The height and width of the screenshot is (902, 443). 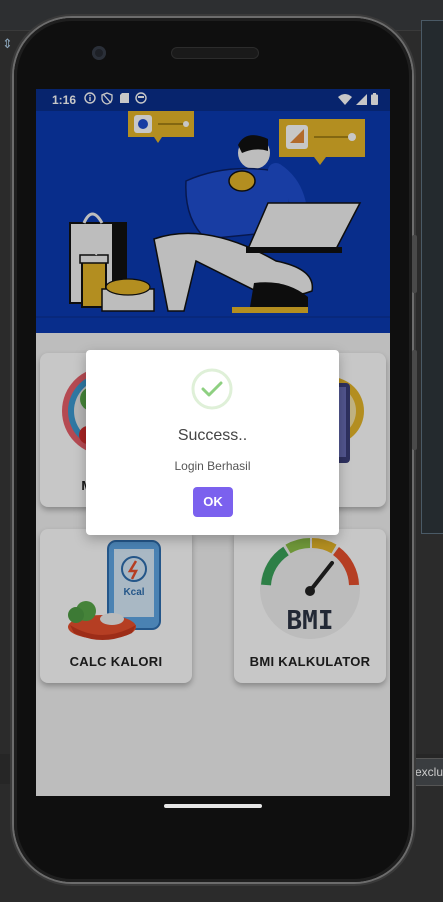 I want to click on ok-button: OK, so click(x=213, y=502).